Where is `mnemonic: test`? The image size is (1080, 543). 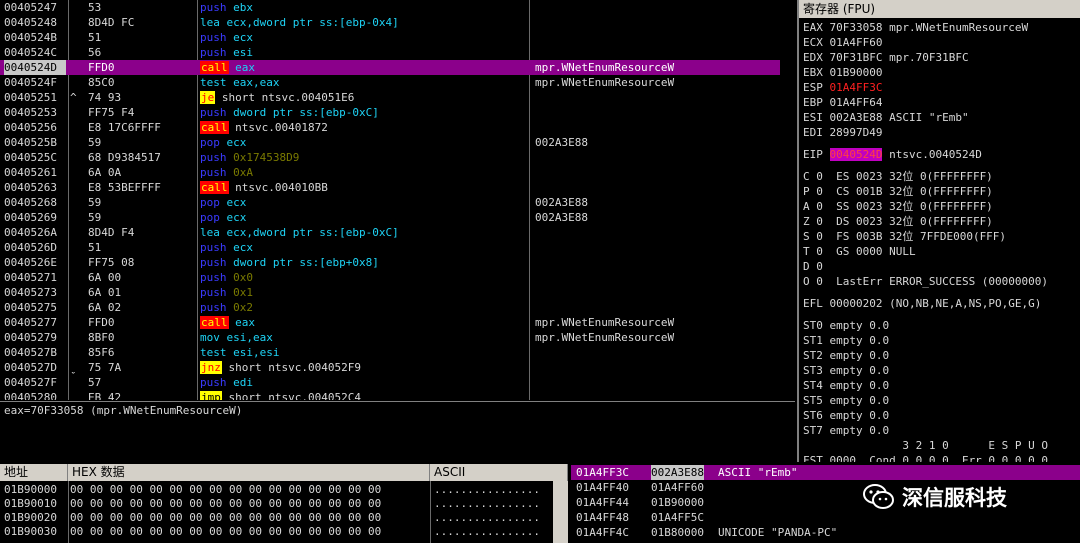 mnemonic: test is located at coordinates (213, 82).